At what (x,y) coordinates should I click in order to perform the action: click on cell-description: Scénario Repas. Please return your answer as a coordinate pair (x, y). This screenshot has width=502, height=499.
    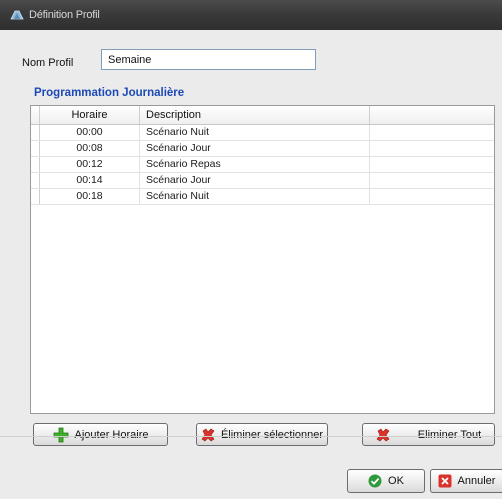
    Looking at the image, I should click on (255, 164).